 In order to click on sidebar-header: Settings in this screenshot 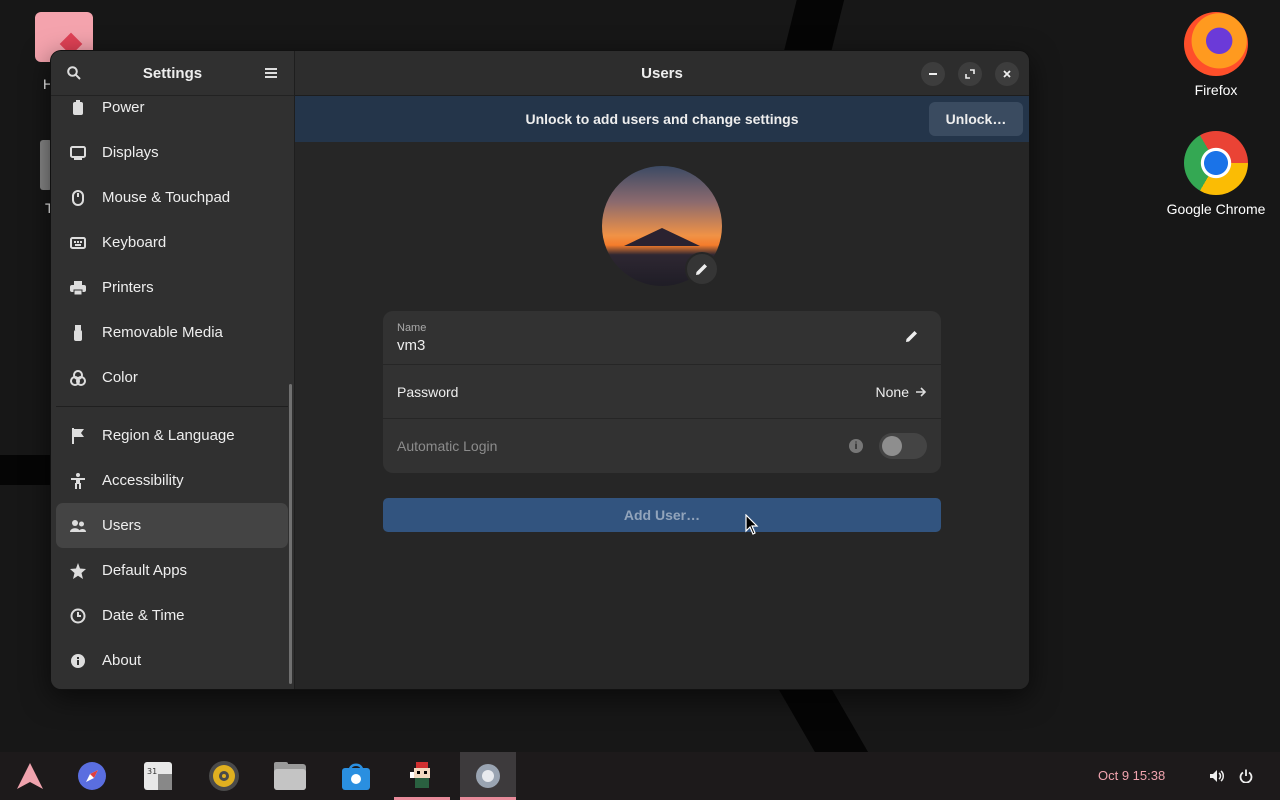, I will do `click(172, 73)`.